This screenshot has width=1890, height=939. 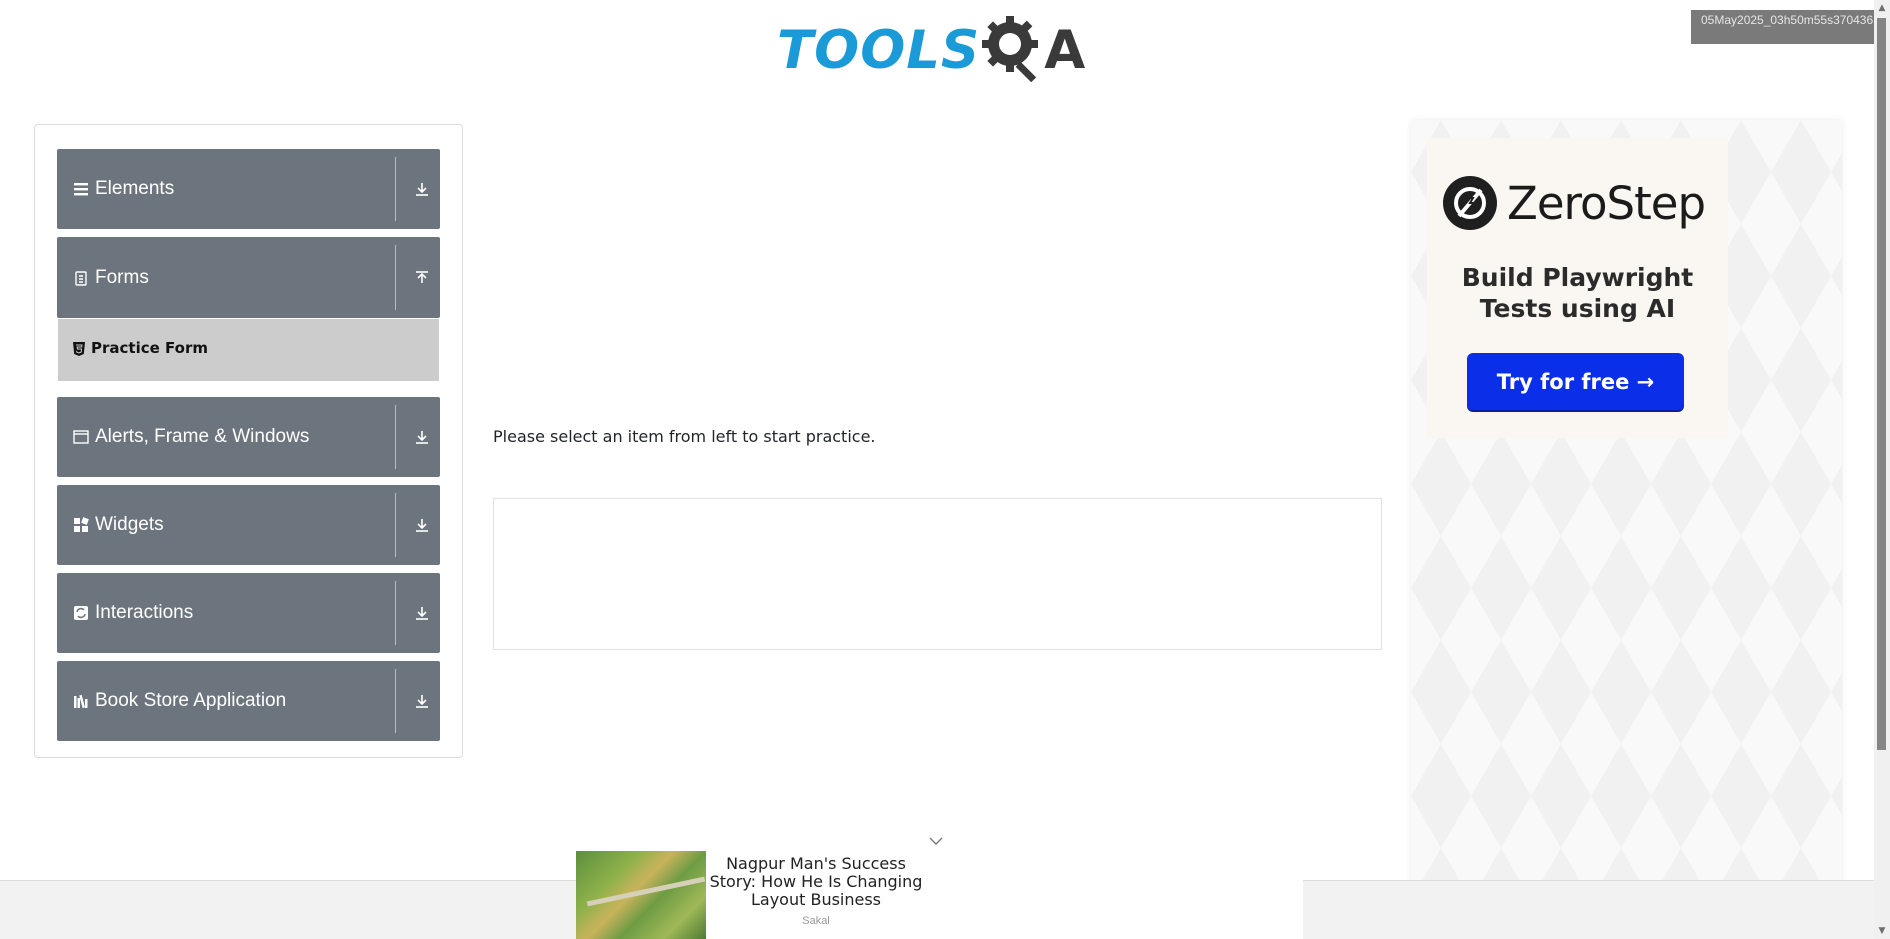 I want to click on header: TOOLS A, so click(x=935, y=50).